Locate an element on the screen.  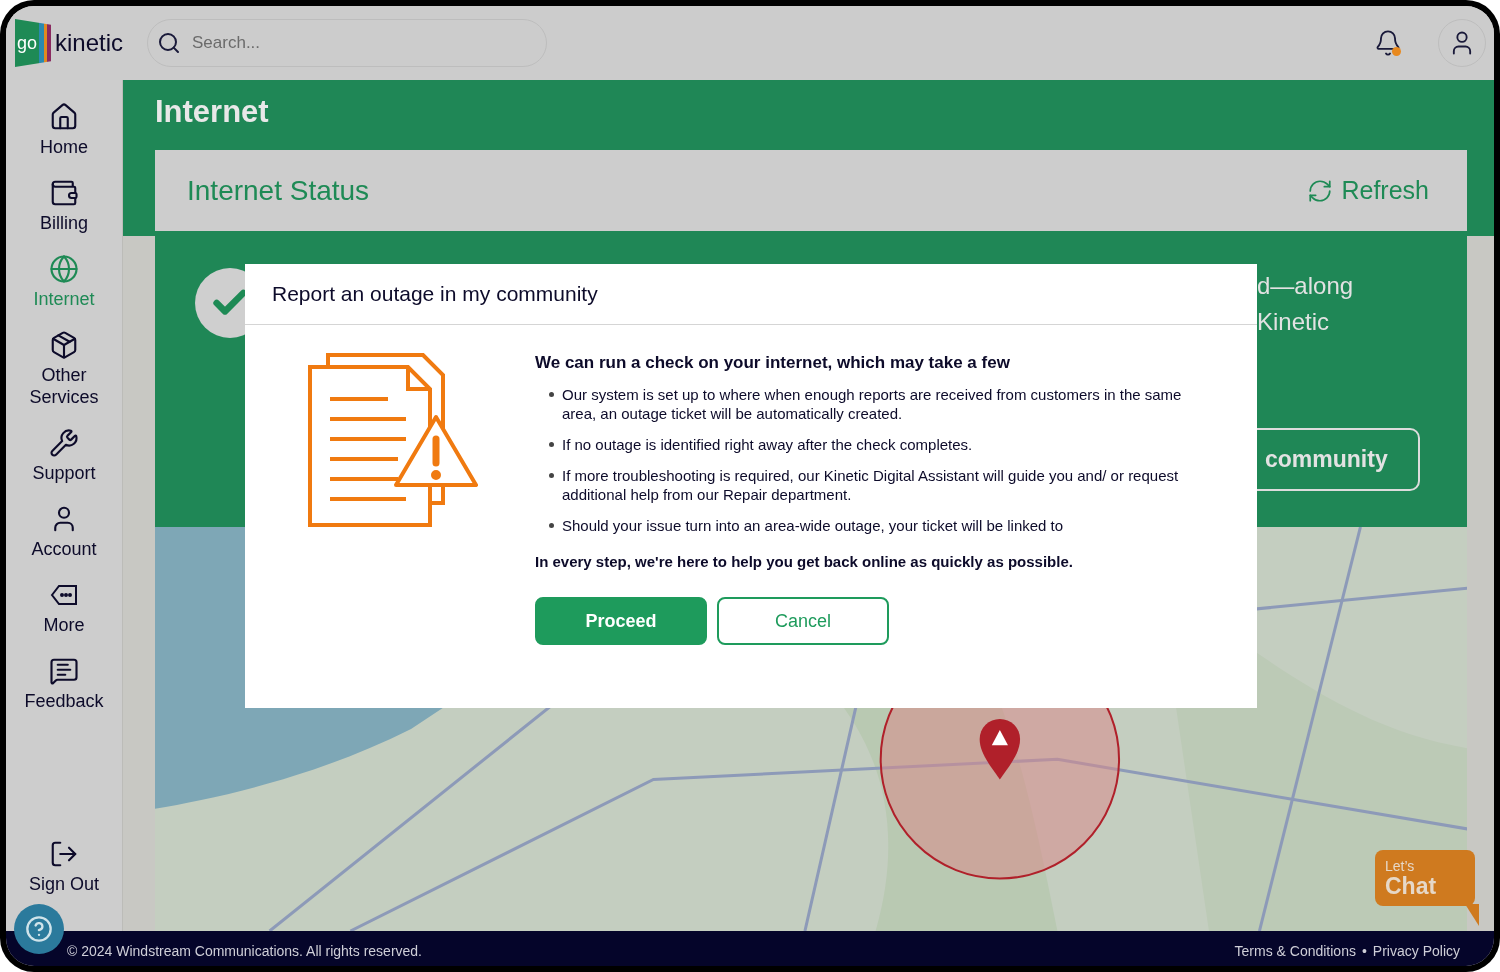
box-icon is located at coordinates (64, 345).